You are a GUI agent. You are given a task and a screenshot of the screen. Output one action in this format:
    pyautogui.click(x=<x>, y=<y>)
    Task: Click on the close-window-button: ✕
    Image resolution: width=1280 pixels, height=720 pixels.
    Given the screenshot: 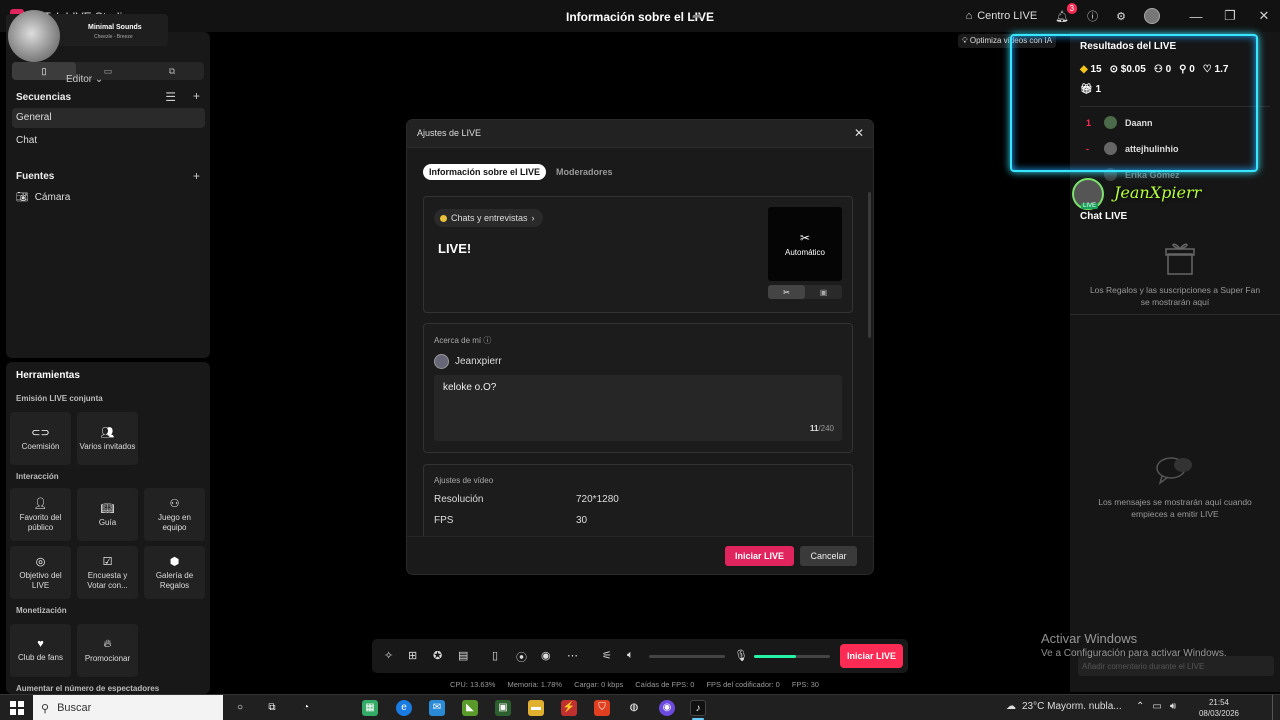 What is the action you would take?
    pyautogui.click(x=1264, y=16)
    